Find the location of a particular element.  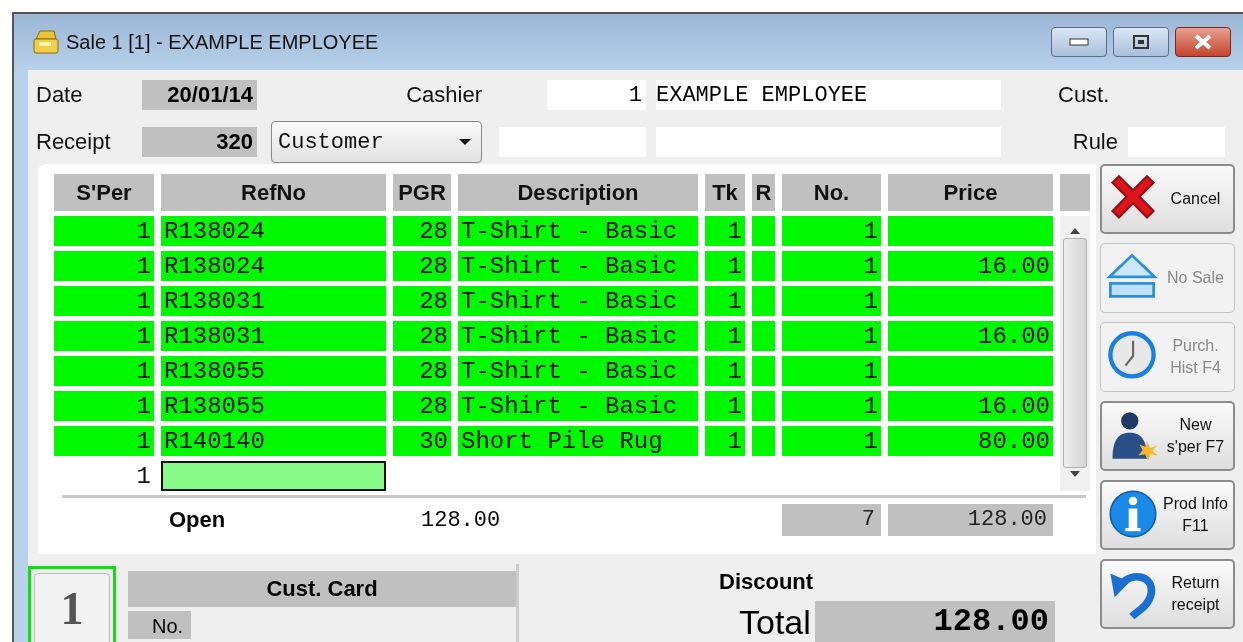

cashier-number-field: 1 is located at coordinates (596, 95).